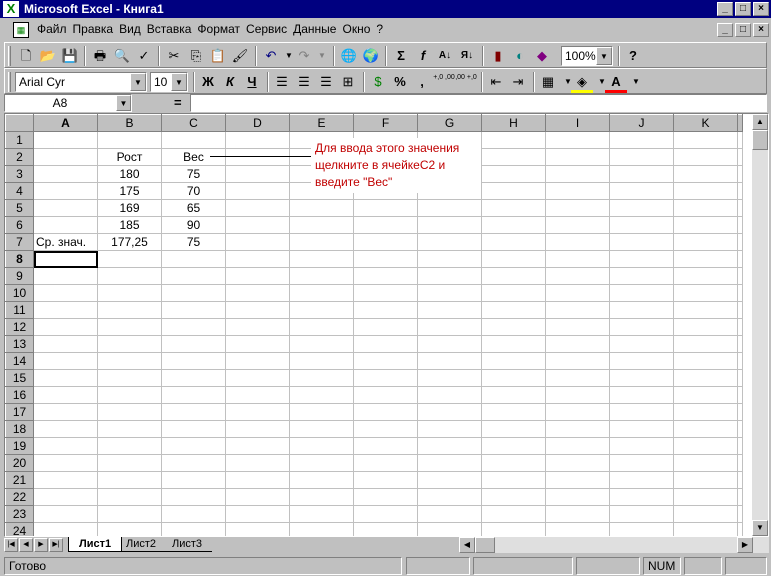  What do you see at coordinates (745, 545) in the screenshot?
I see `scroll-right-icon: ▶` at bounding box center [745, 545].